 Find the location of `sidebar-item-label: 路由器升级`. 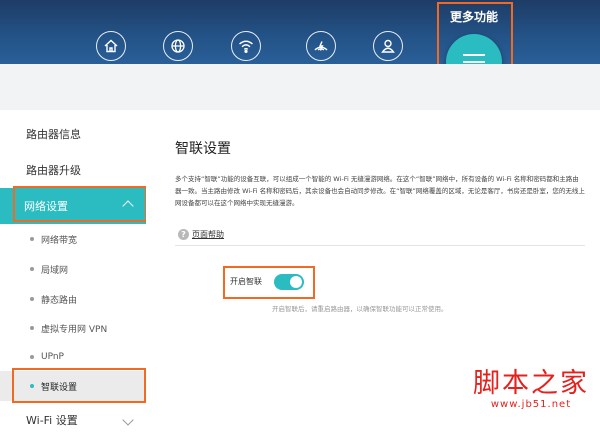

sidebar-item-label: 路由器升级 is located at coordinates (53, 170).